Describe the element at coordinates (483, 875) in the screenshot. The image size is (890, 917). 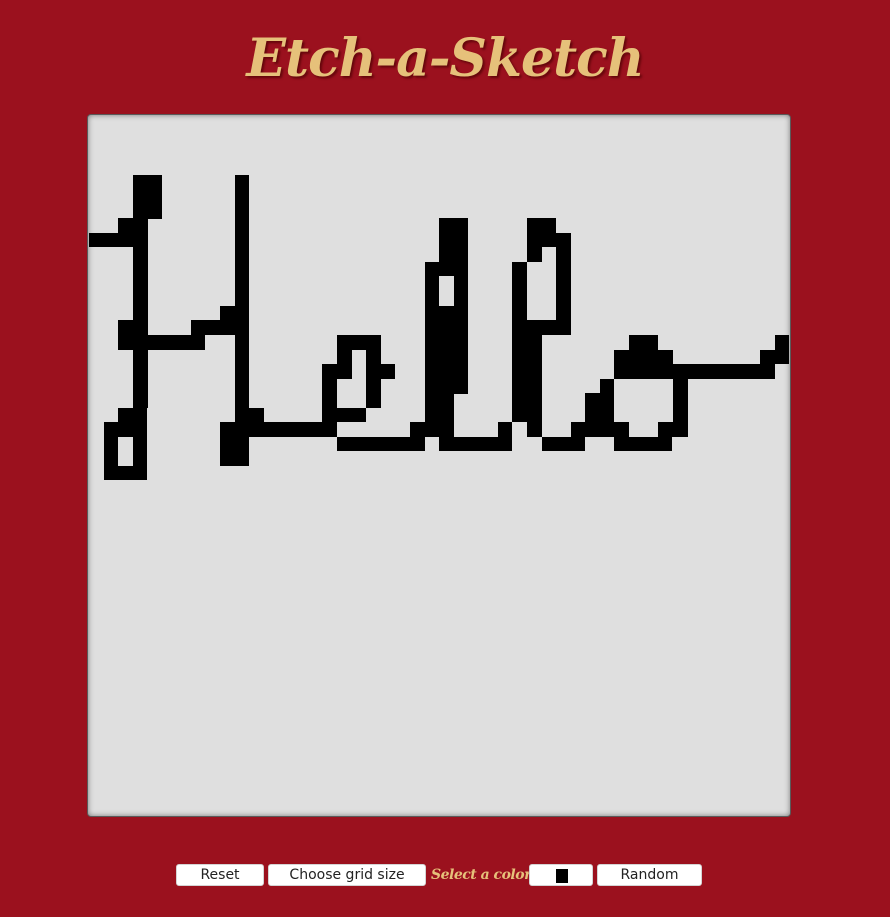
I see `color-label: Select a color:` at that location.